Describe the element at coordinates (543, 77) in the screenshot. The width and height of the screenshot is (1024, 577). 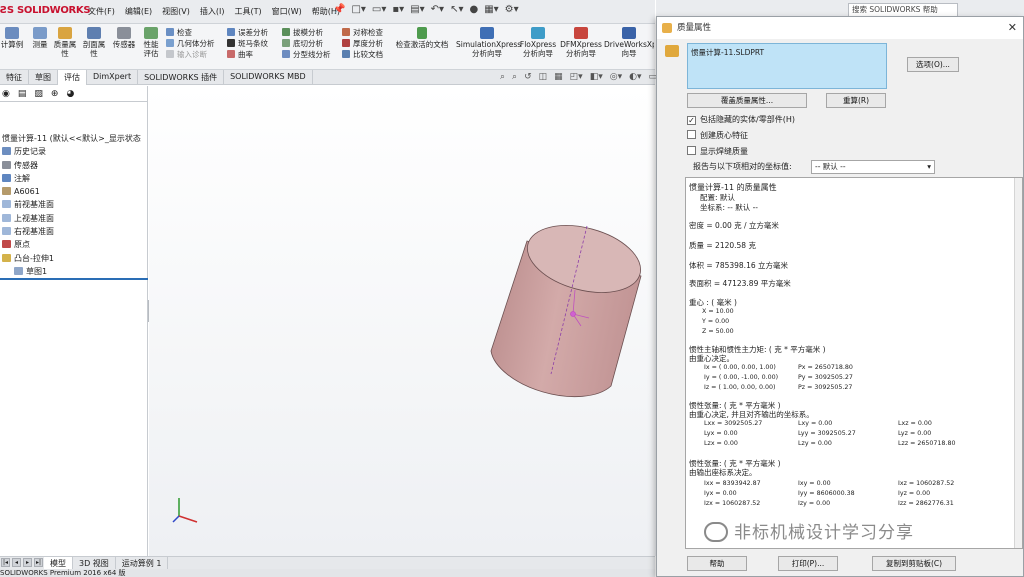
I see `section-view-icon: ◫` at that location.